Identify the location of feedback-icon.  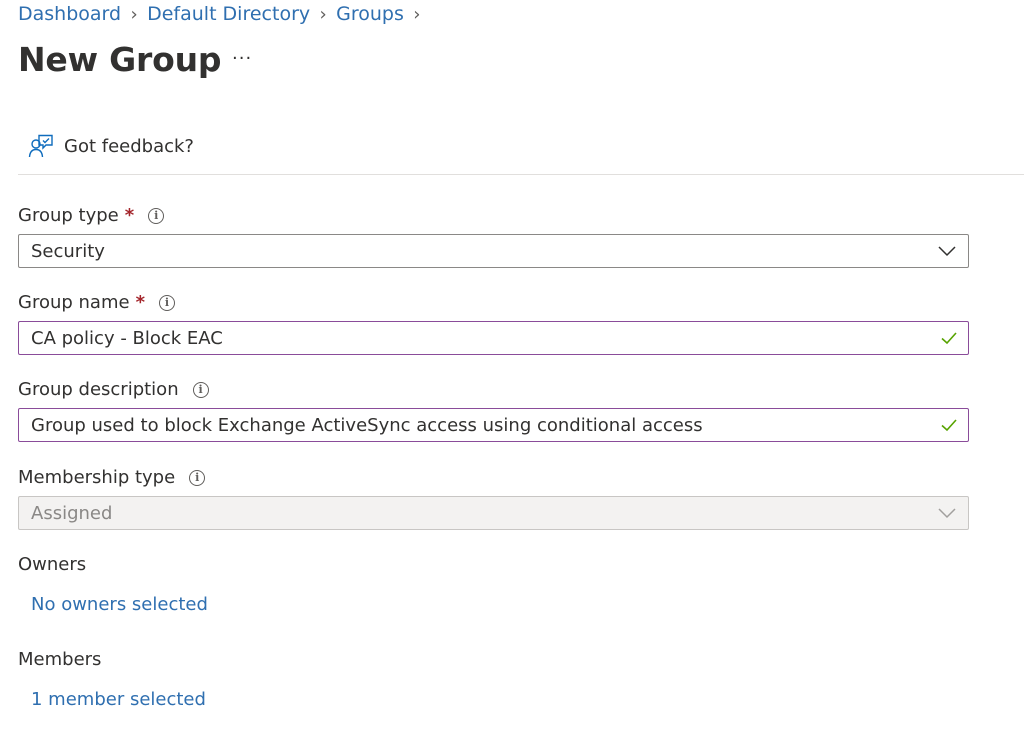
(40, 146).